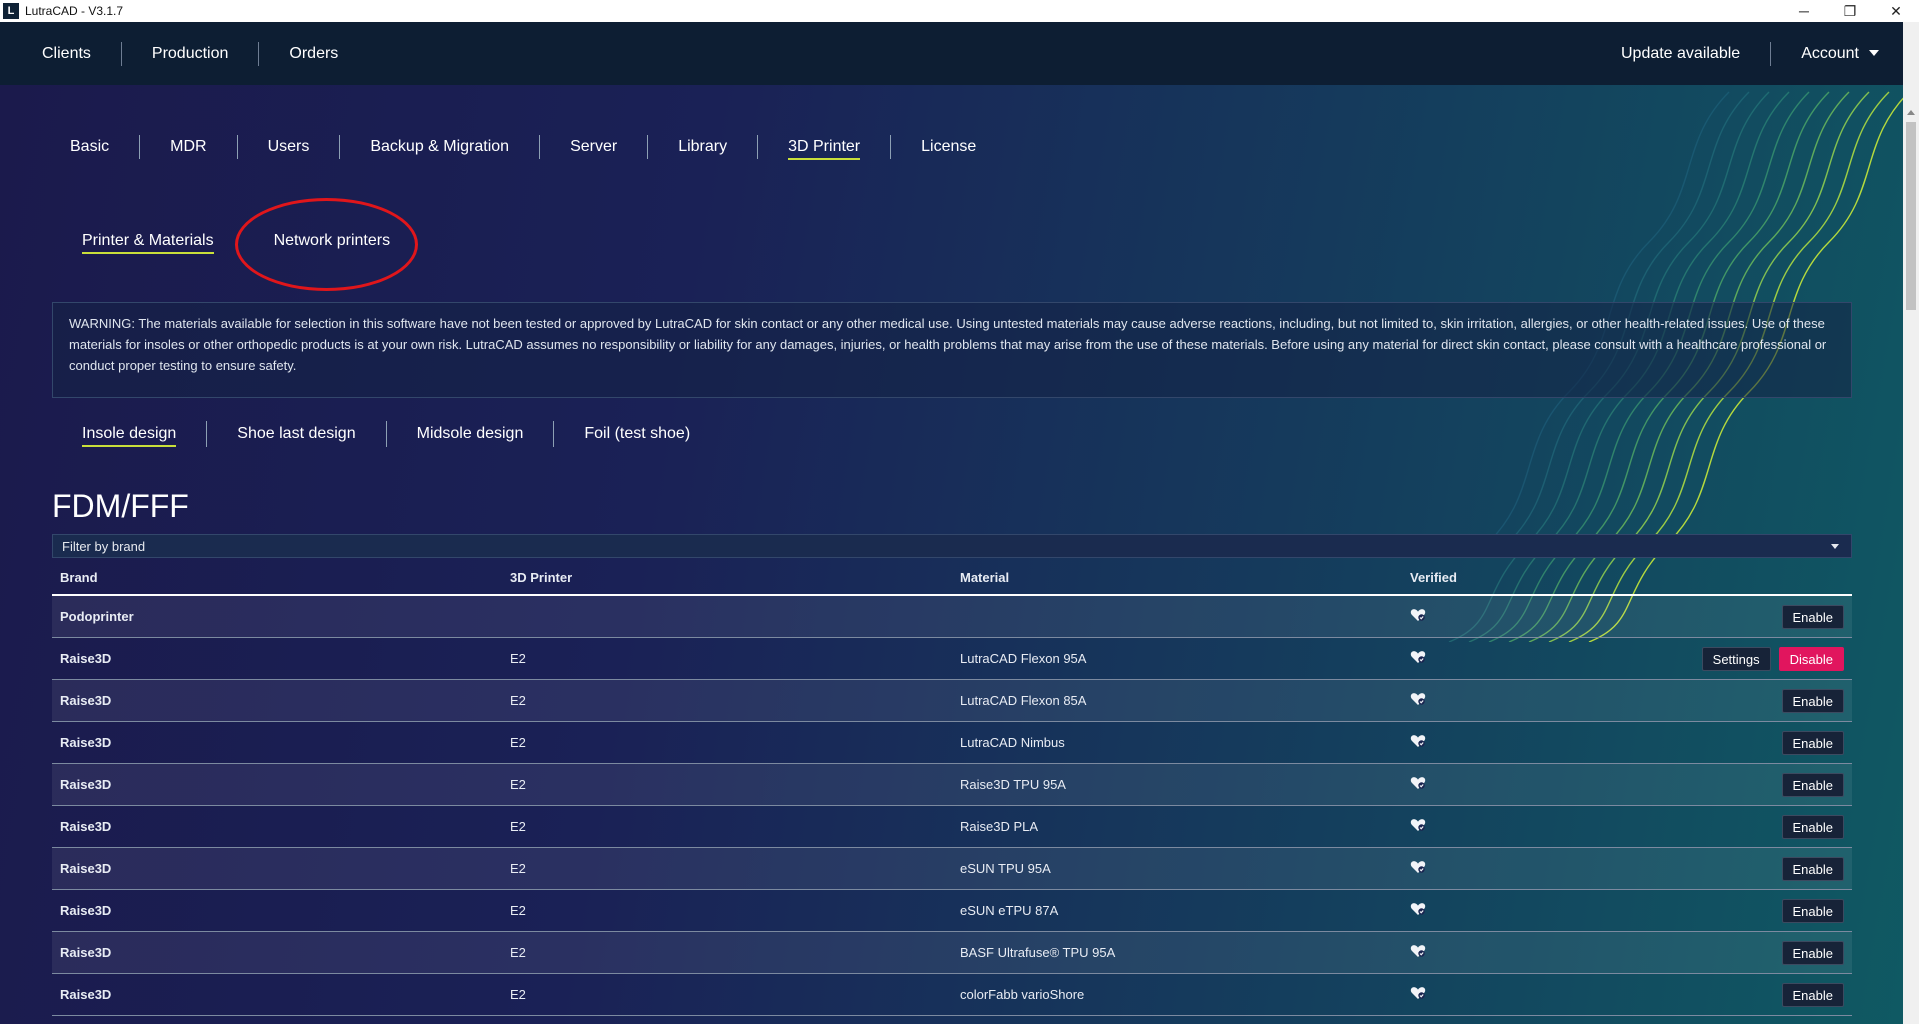  I want to click on header-brand: Brand, so click(79, 577).